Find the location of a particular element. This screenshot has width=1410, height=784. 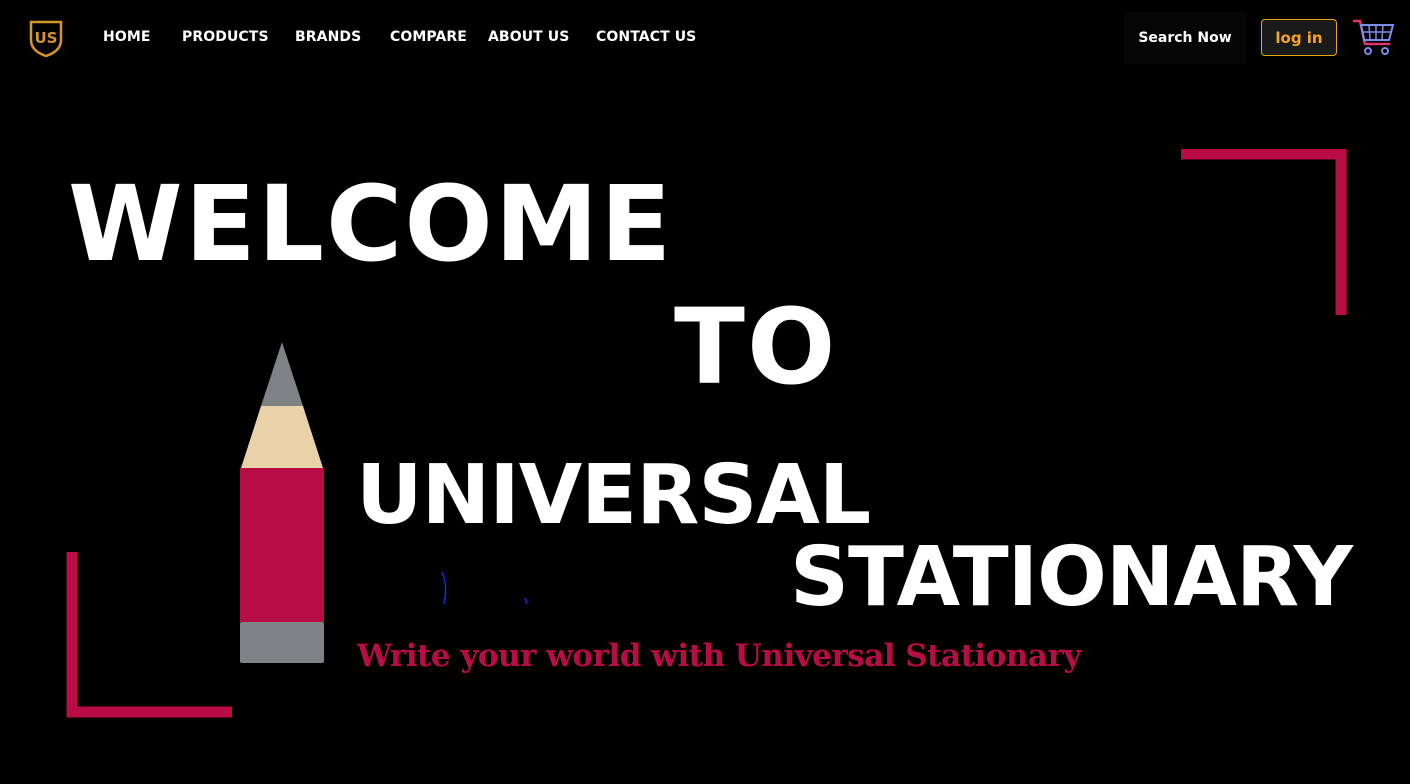

nav-brands-link: BRANDS is located at coordinates (328, 37).